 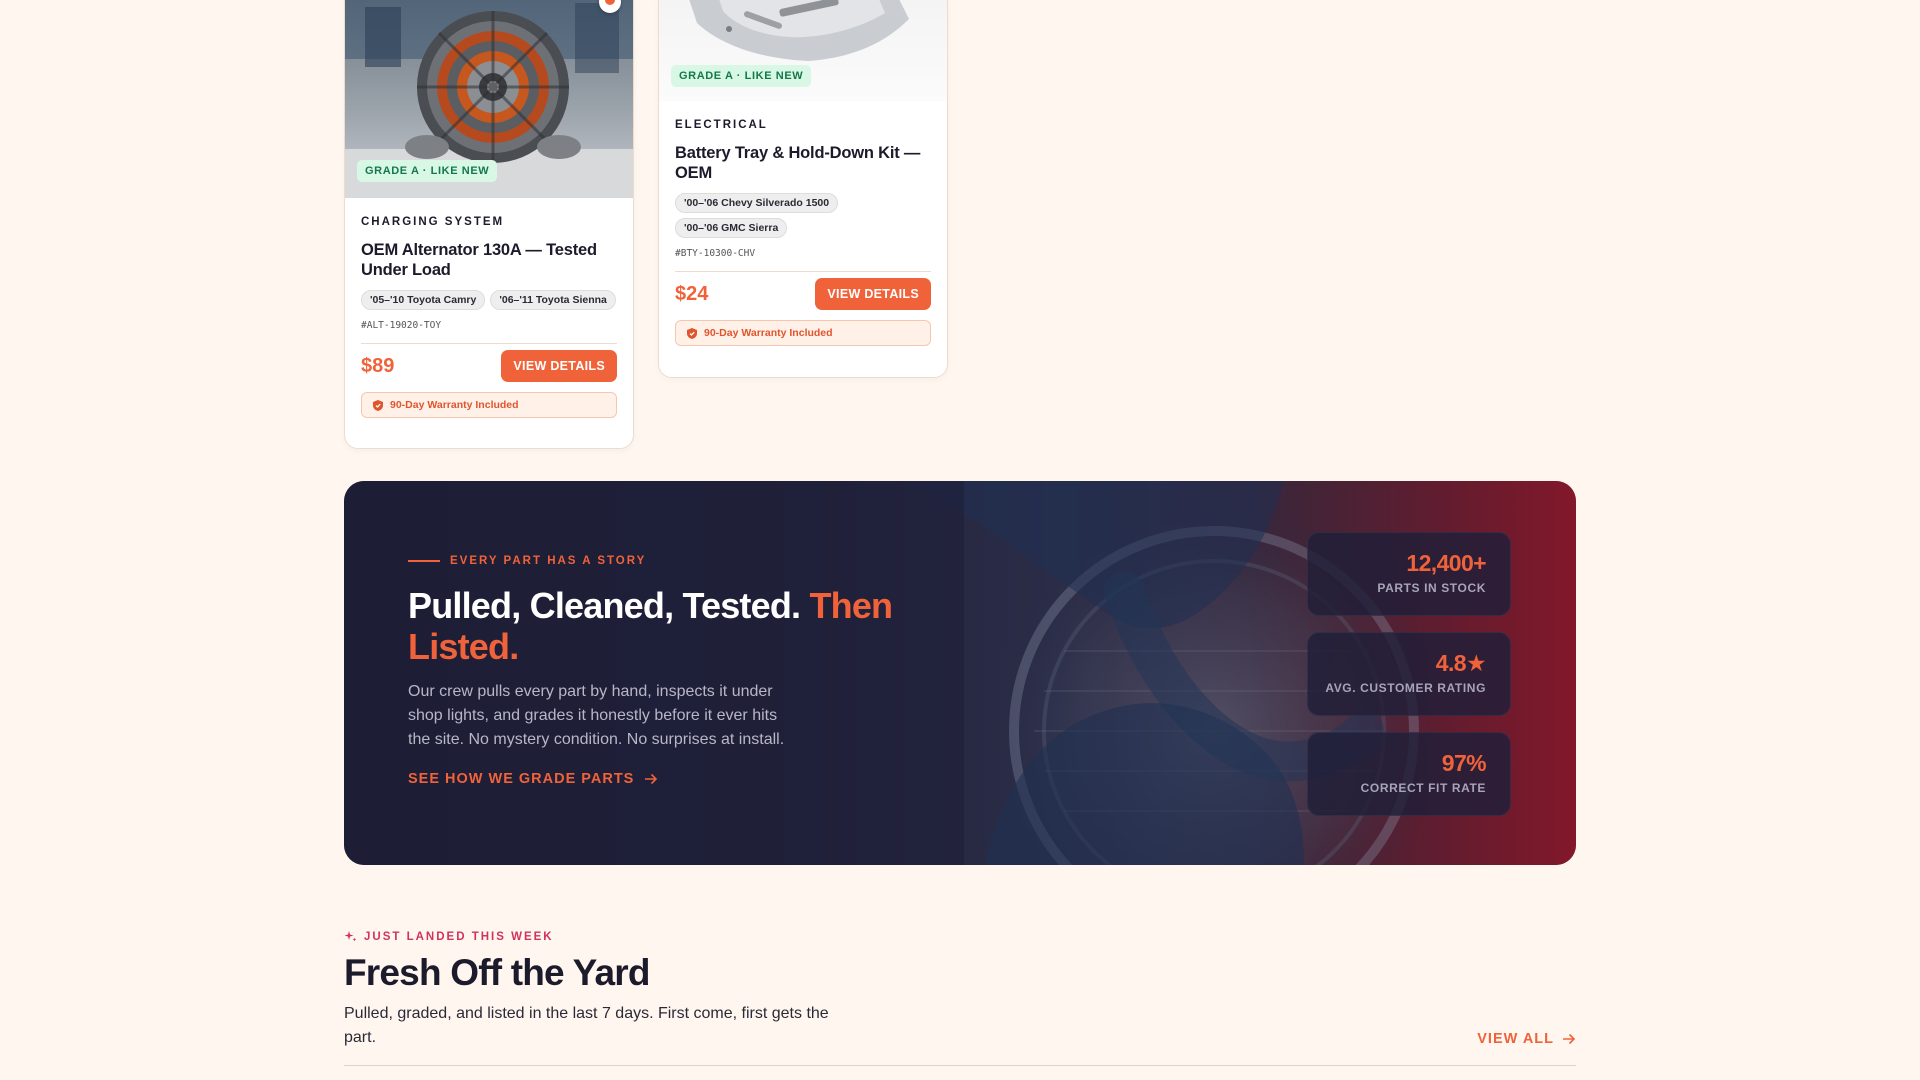 I want to click on product-price: $89, so click(x=378, y=365).